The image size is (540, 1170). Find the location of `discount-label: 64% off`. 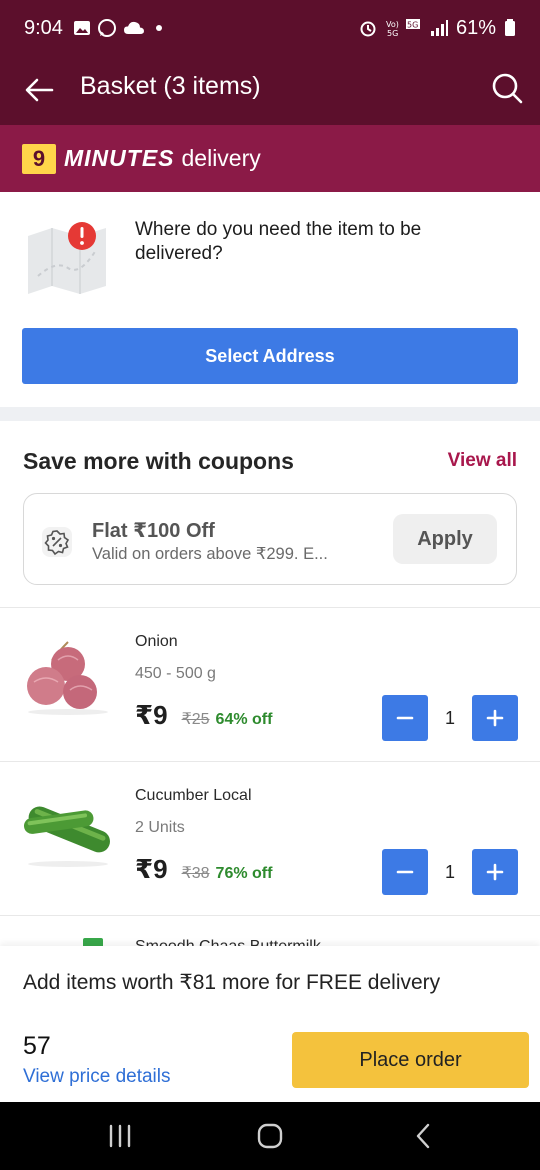

discount-label: 64% off is located at coordinates (244, 719).